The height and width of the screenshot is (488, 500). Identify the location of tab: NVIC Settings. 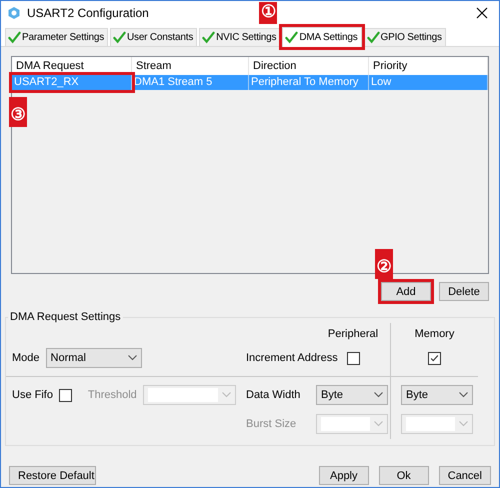
(239, 37).